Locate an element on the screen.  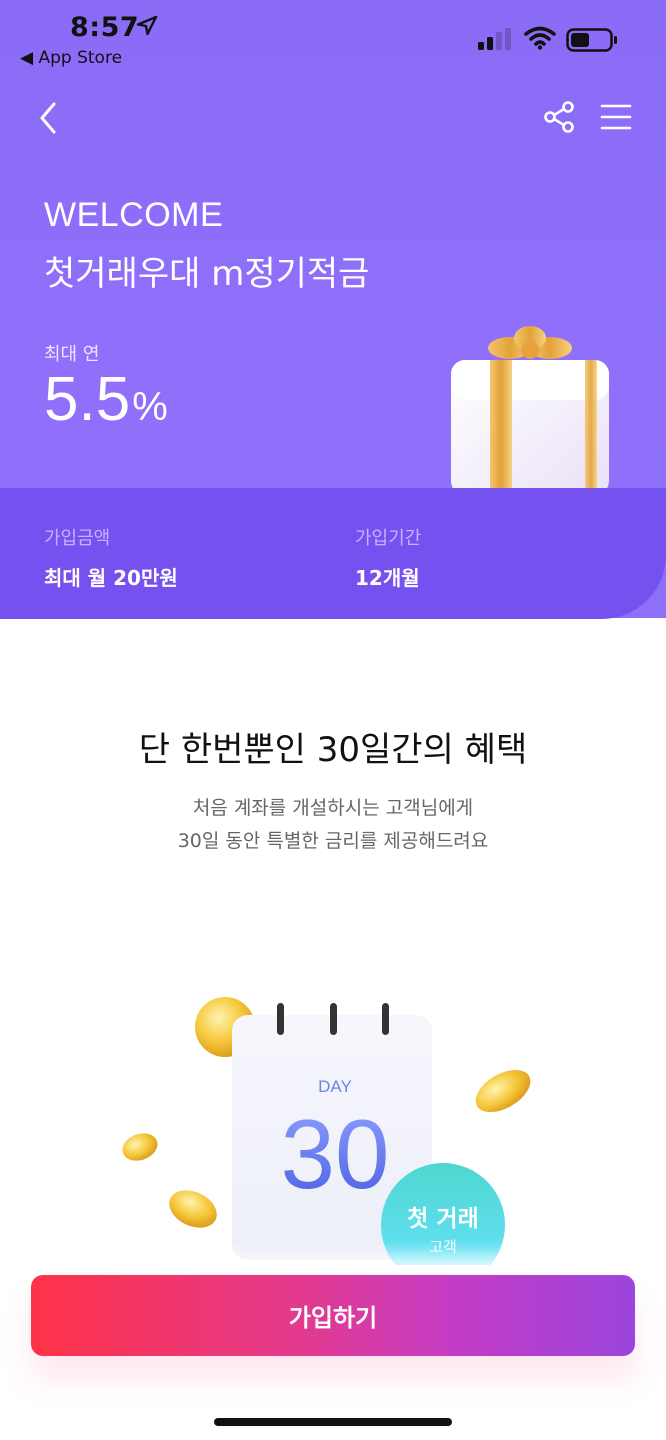
signup-button: 가입하기 is located at coordinates (333, 1315).